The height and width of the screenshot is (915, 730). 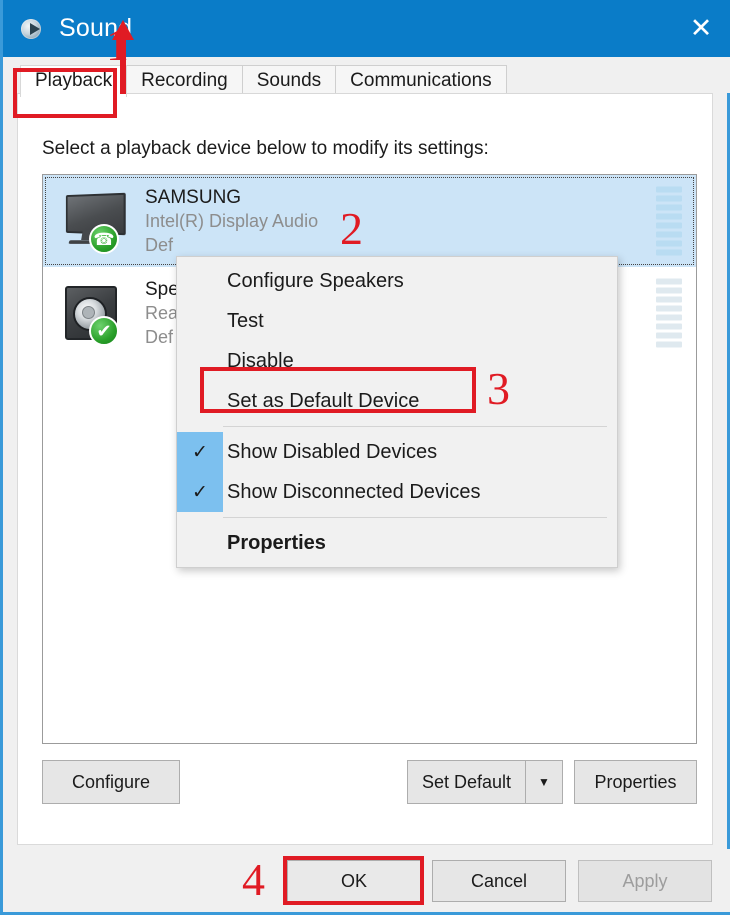 I want to click on menu-item-label: Properties, so click(x=276, y=542).